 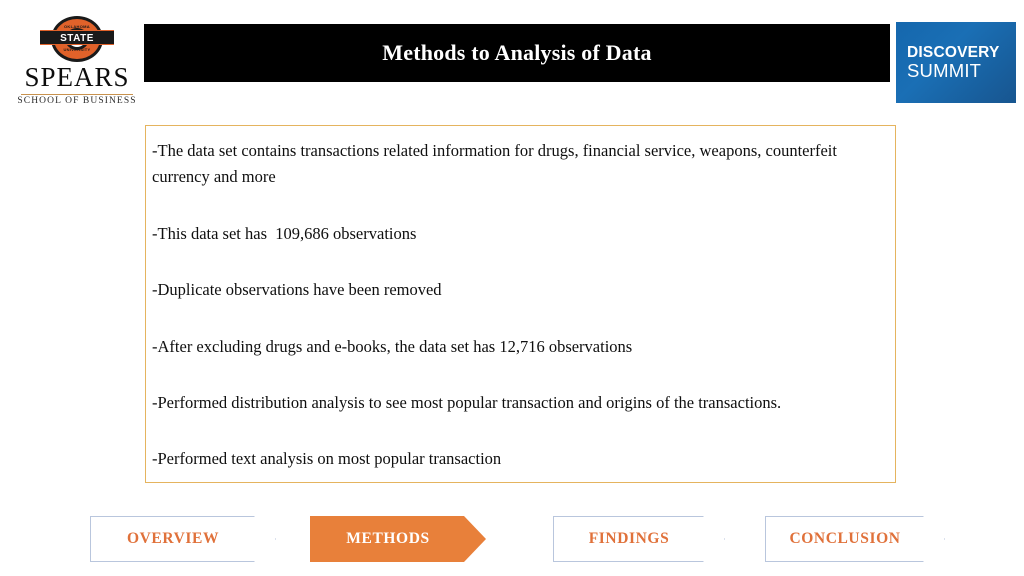 What do you see at coordinates (77, 77) in the screenshot?
I see `spears-wordmark: SPEARS` at bounding box center [77, 77].